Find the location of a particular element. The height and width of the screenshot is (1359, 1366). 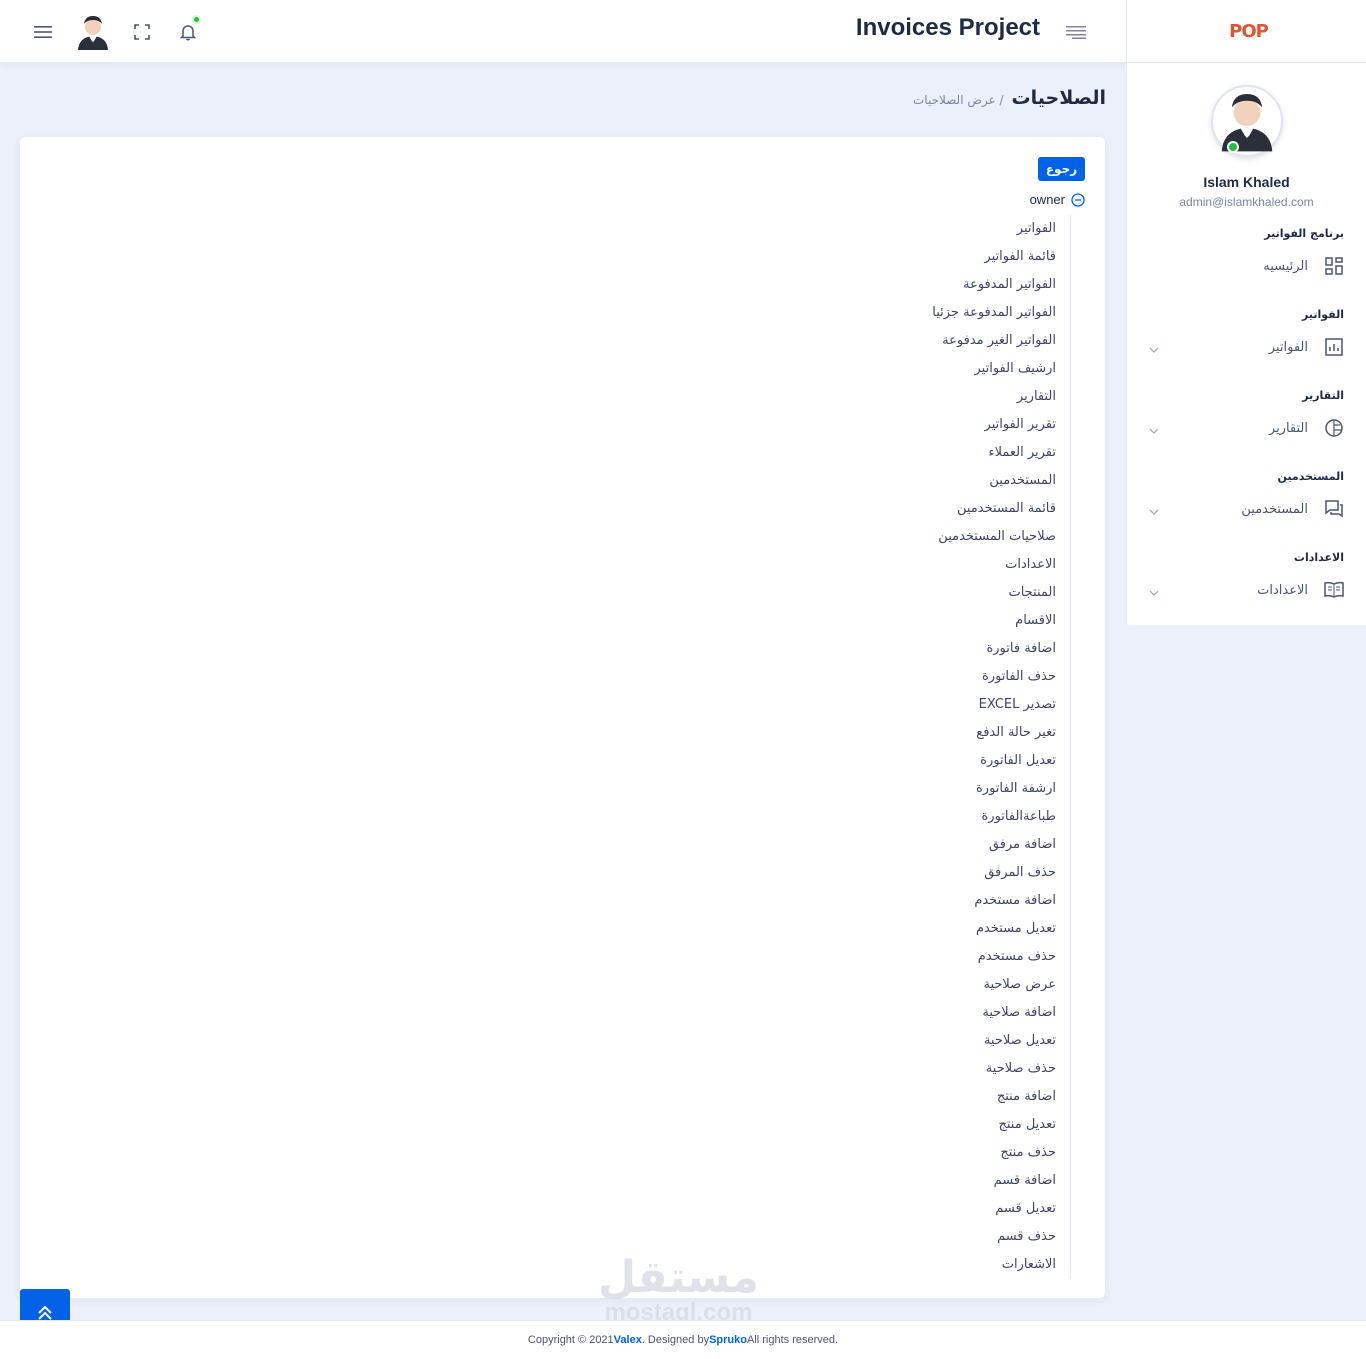

sidebar-item-label: المستخدمين is located at coordinates (1274, 509).